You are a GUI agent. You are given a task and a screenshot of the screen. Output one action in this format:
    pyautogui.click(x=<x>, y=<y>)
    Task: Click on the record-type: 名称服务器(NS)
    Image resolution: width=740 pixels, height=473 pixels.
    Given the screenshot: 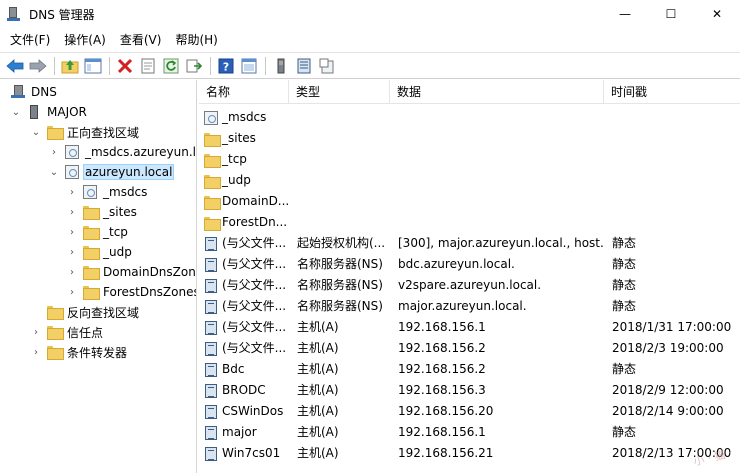 What is the action you would take?
    pyautogui.click(x=340, y=306)
    